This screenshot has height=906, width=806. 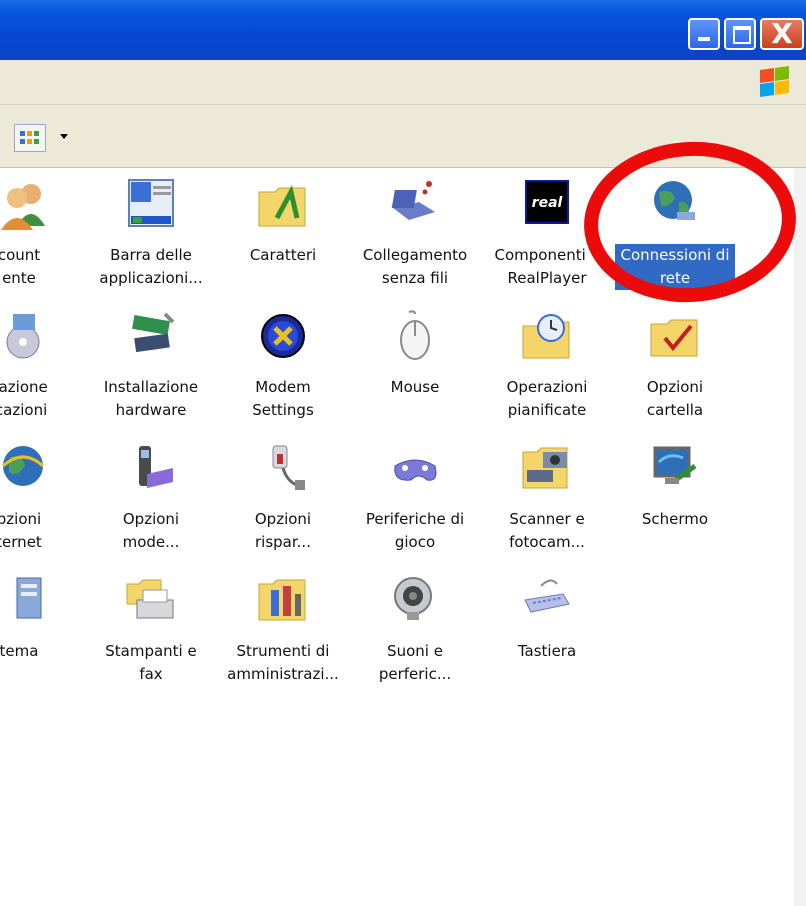 I want to click on close-icon: X, so click(x=782, y=33).